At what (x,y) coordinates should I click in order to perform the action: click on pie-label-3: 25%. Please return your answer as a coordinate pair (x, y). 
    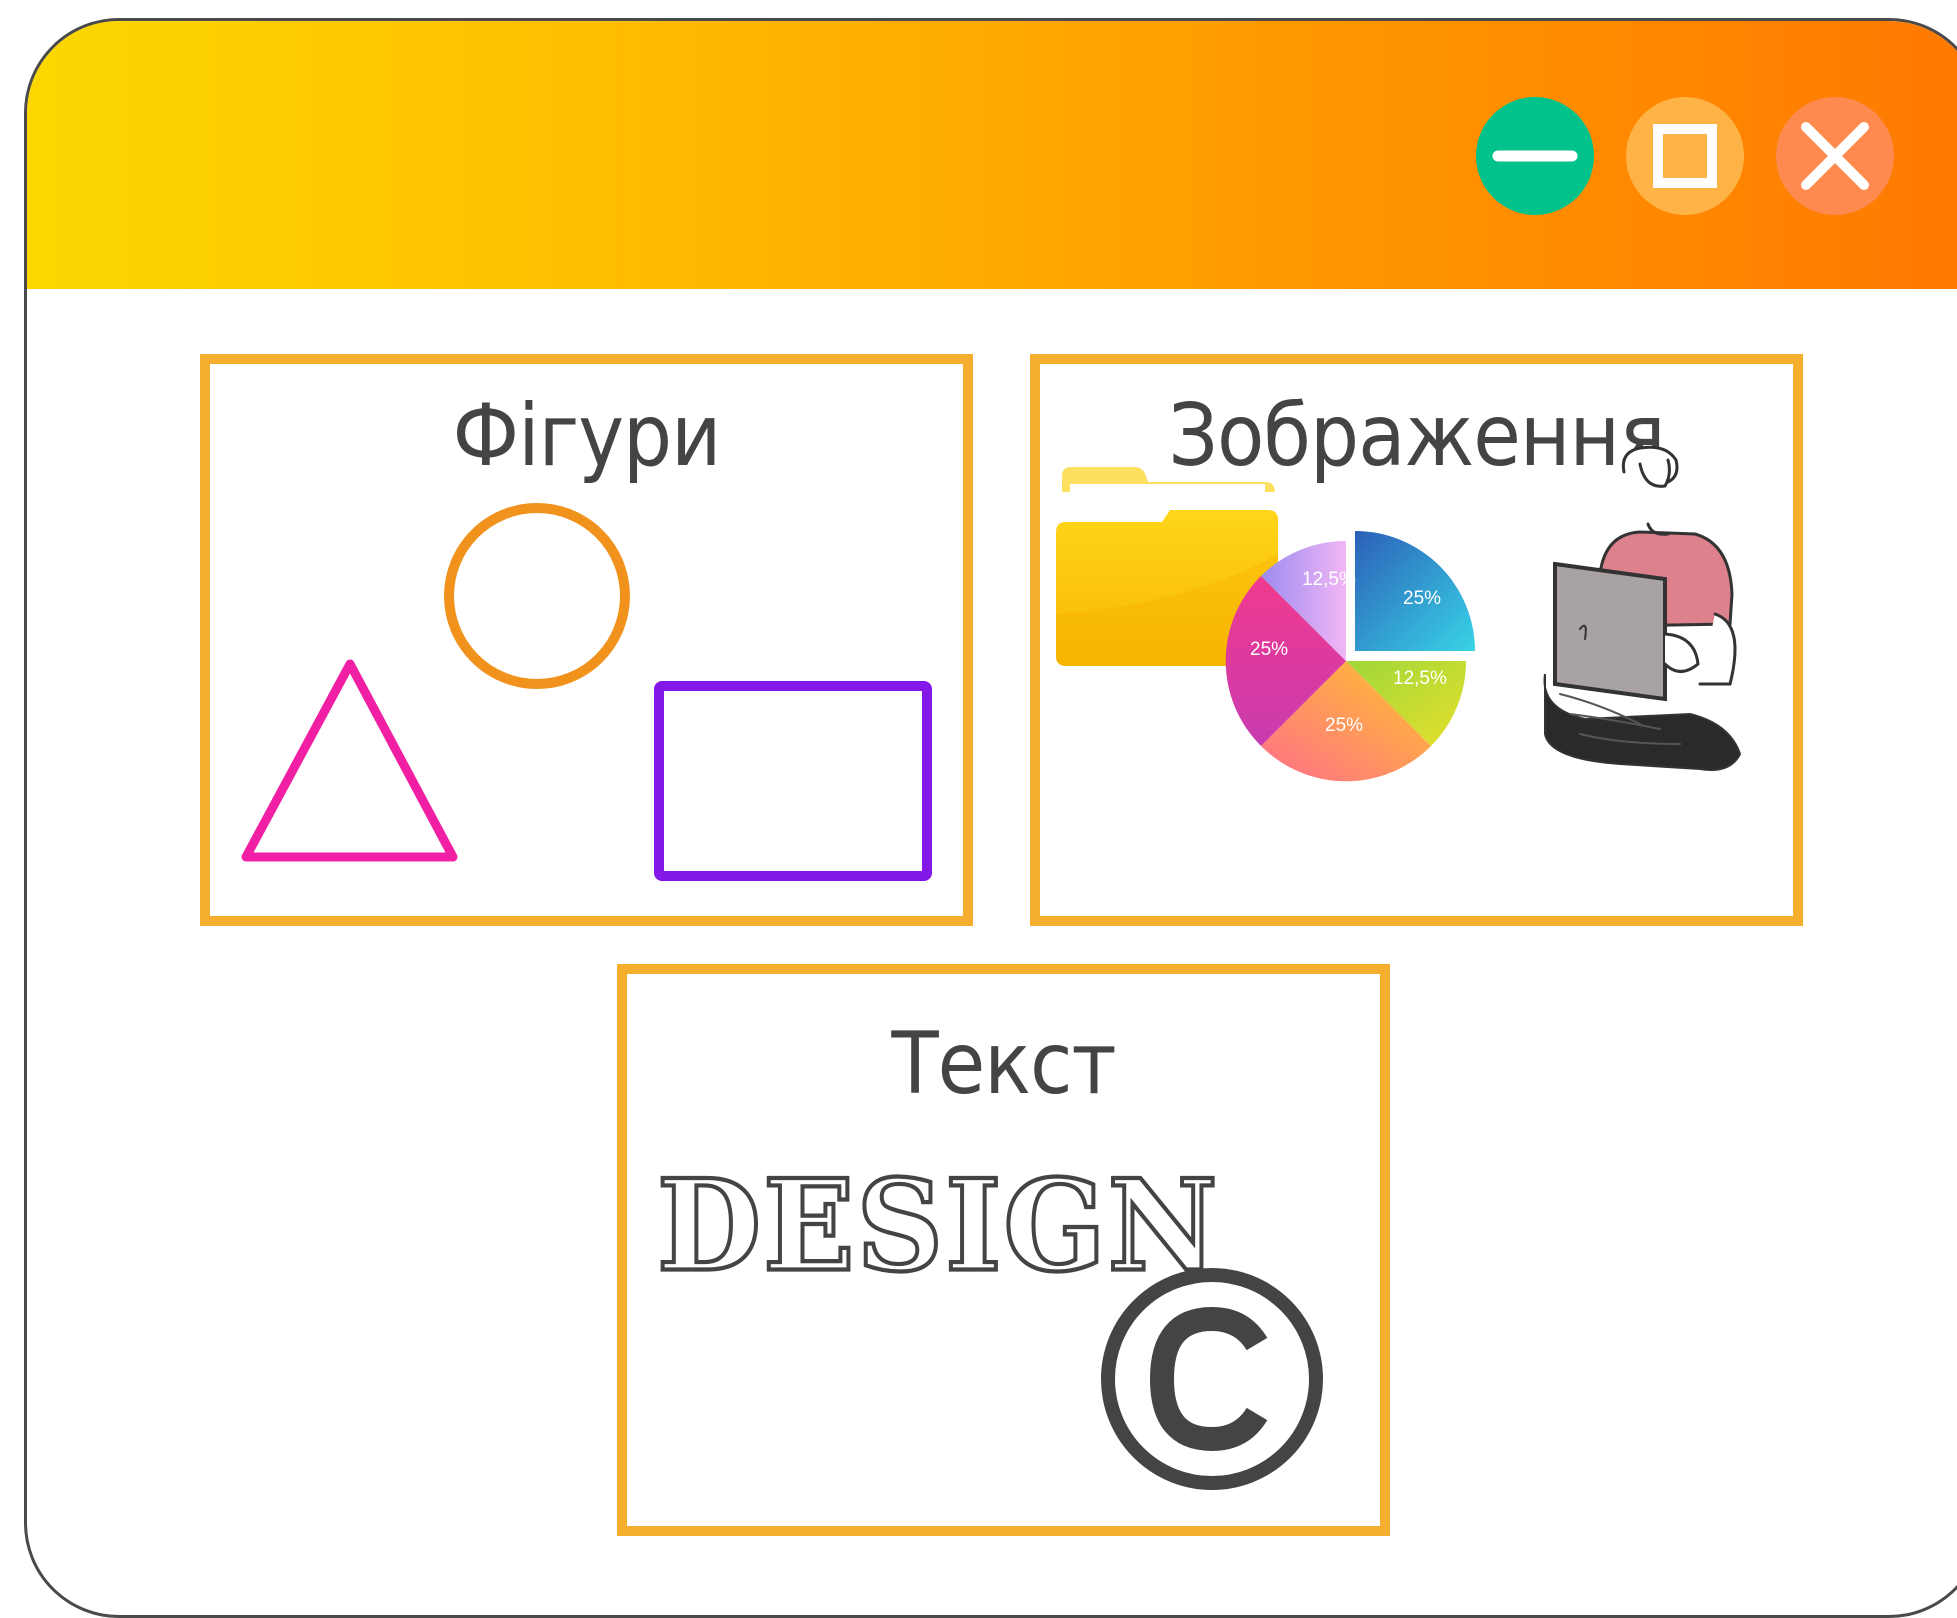
    Looking at the image, I should click on (1344, 725).